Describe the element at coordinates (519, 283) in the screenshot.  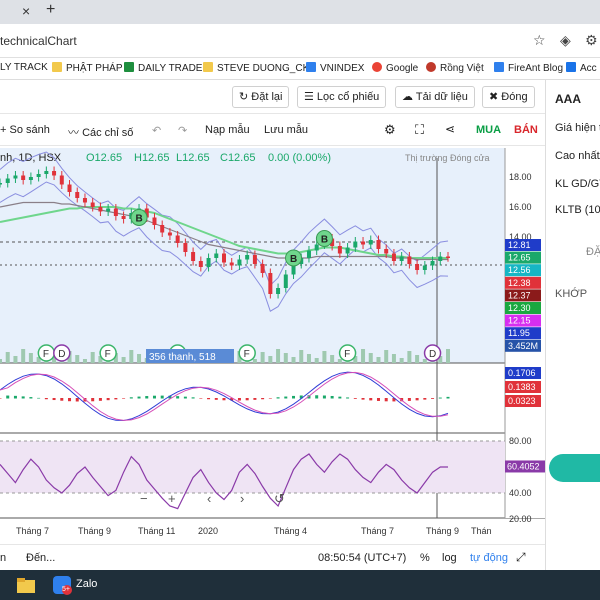
I see `price-label: 12.38` at that location.